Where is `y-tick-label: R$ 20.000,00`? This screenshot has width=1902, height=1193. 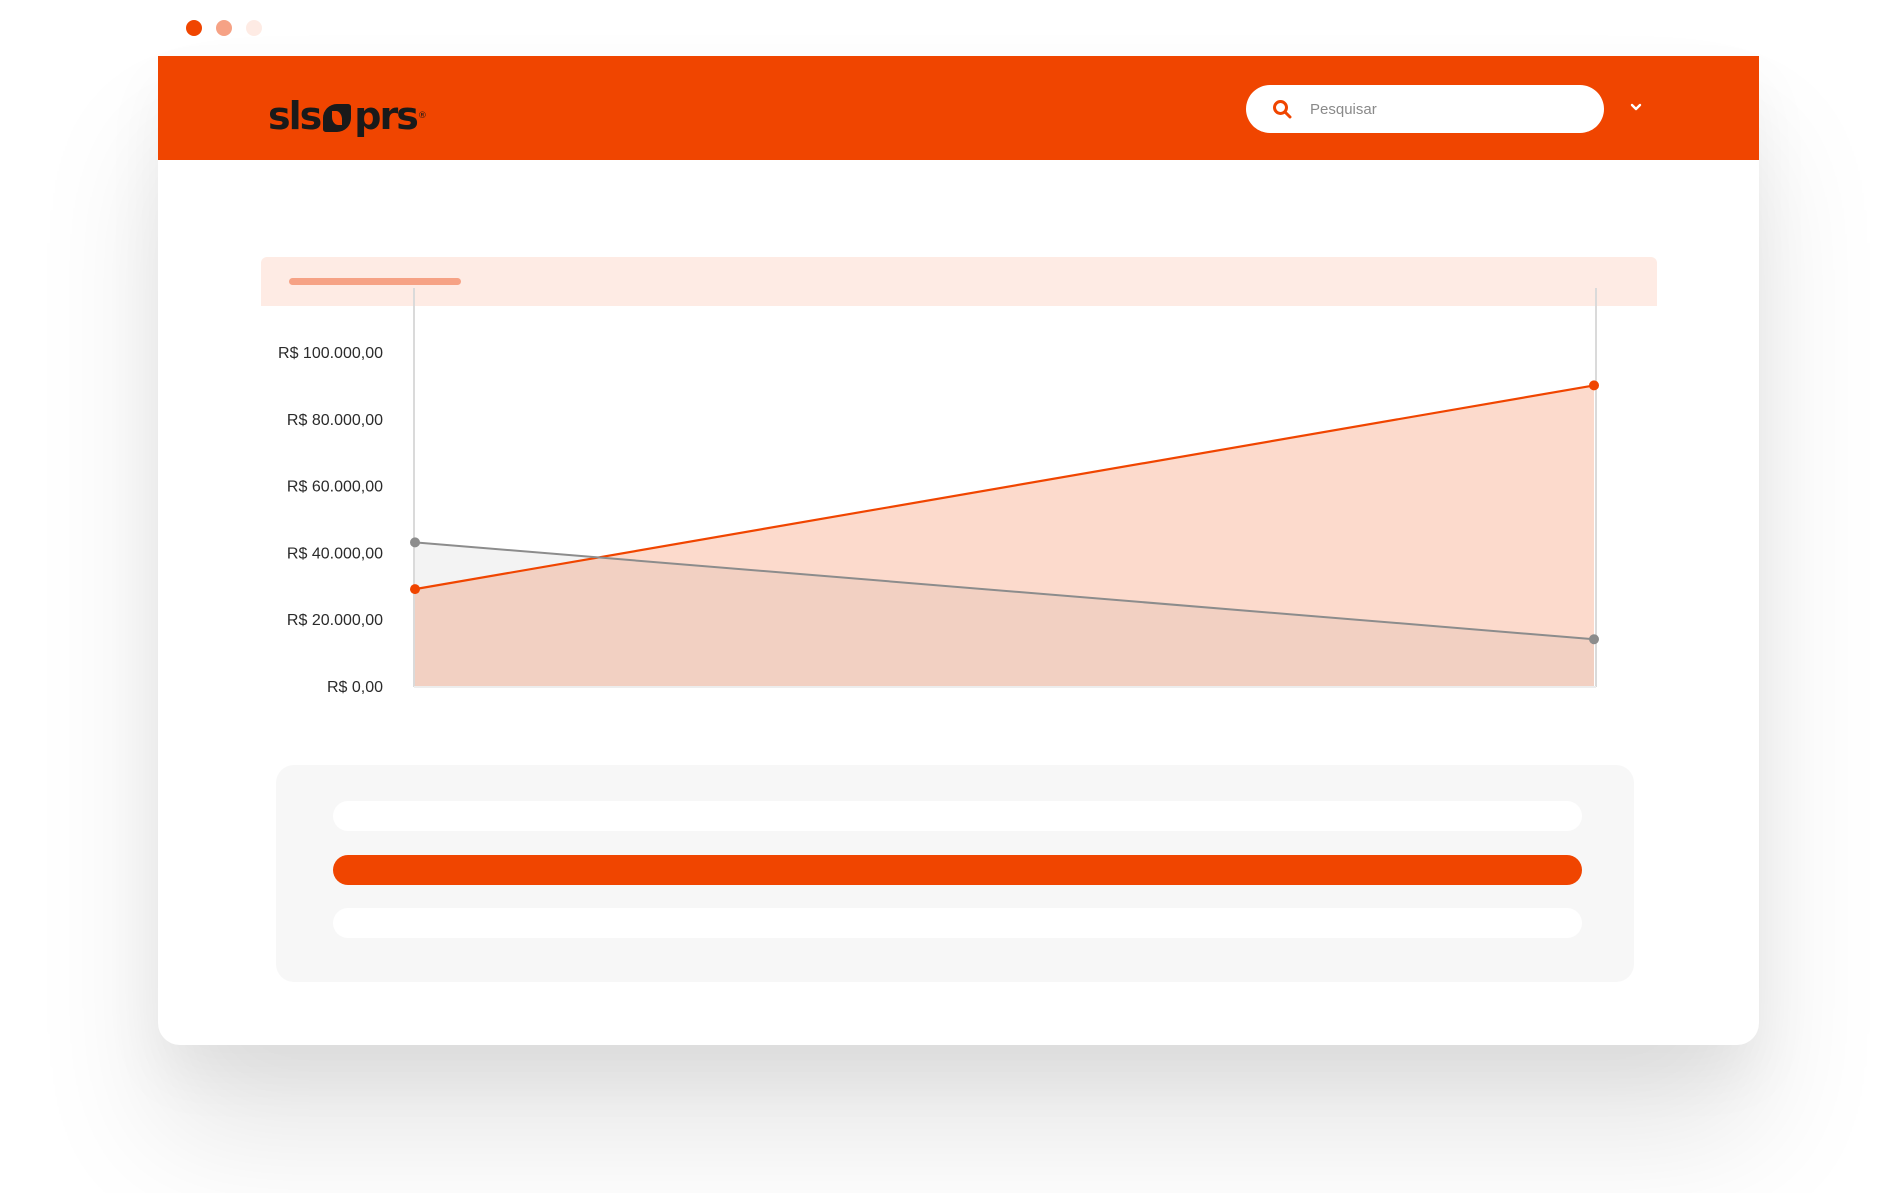 y-tick-label: R$ 20.000,00 is located at coordinates (335, 620).